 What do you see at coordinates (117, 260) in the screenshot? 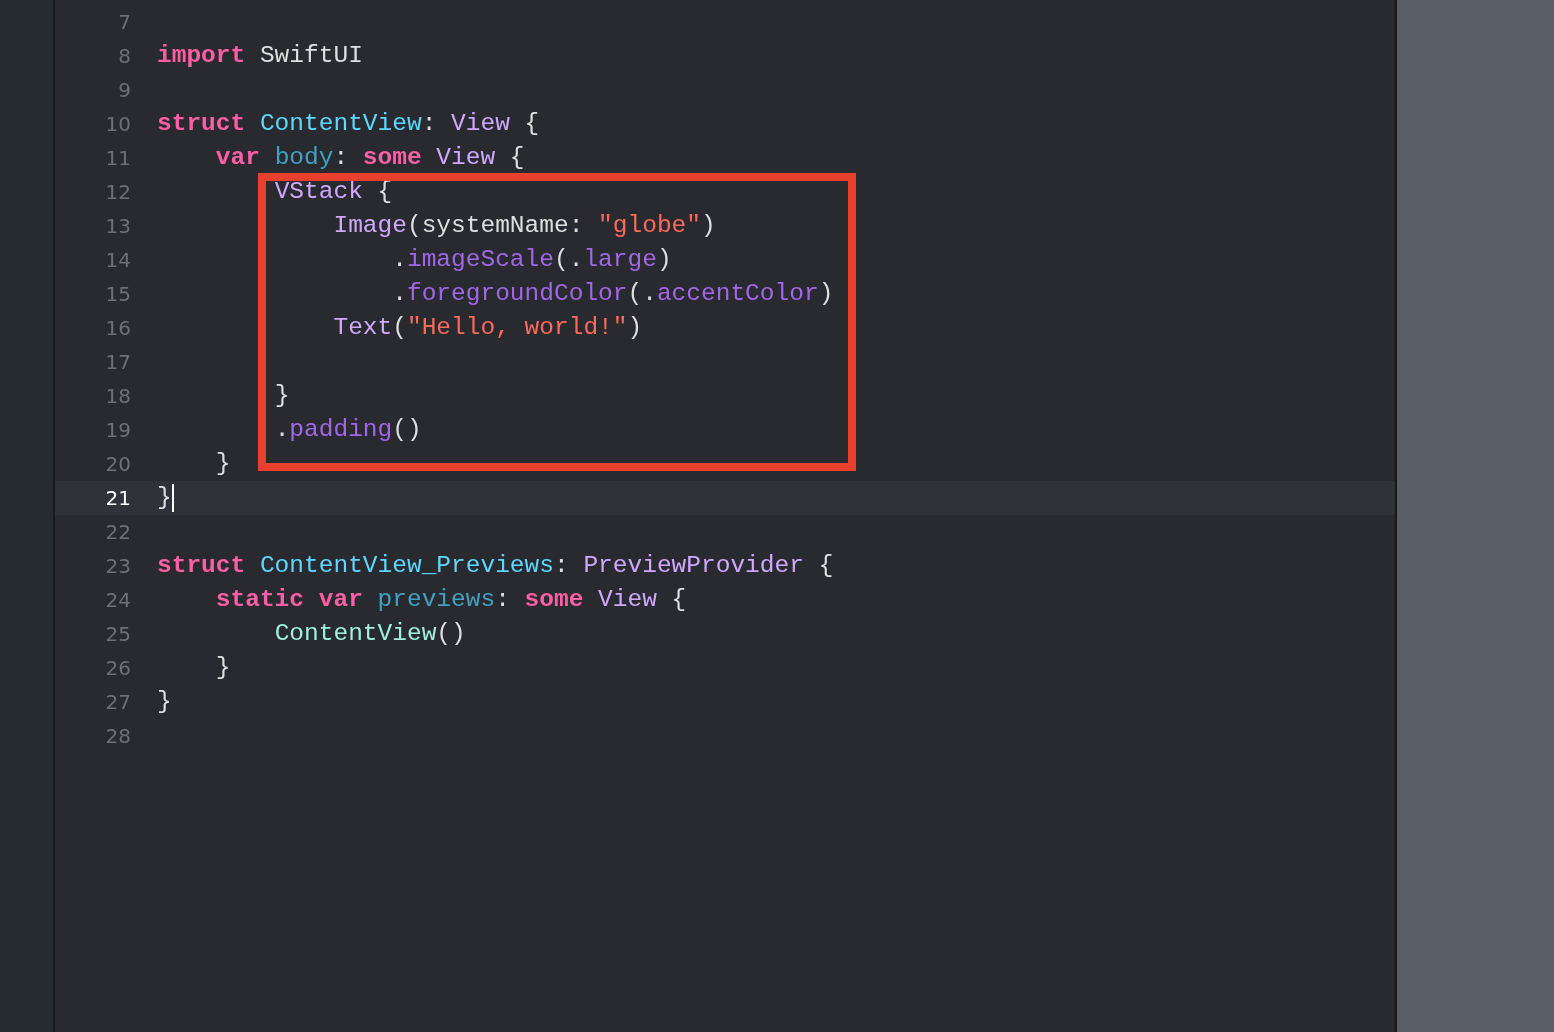
I see `line-number: 14` at bounding box center [117, 260].